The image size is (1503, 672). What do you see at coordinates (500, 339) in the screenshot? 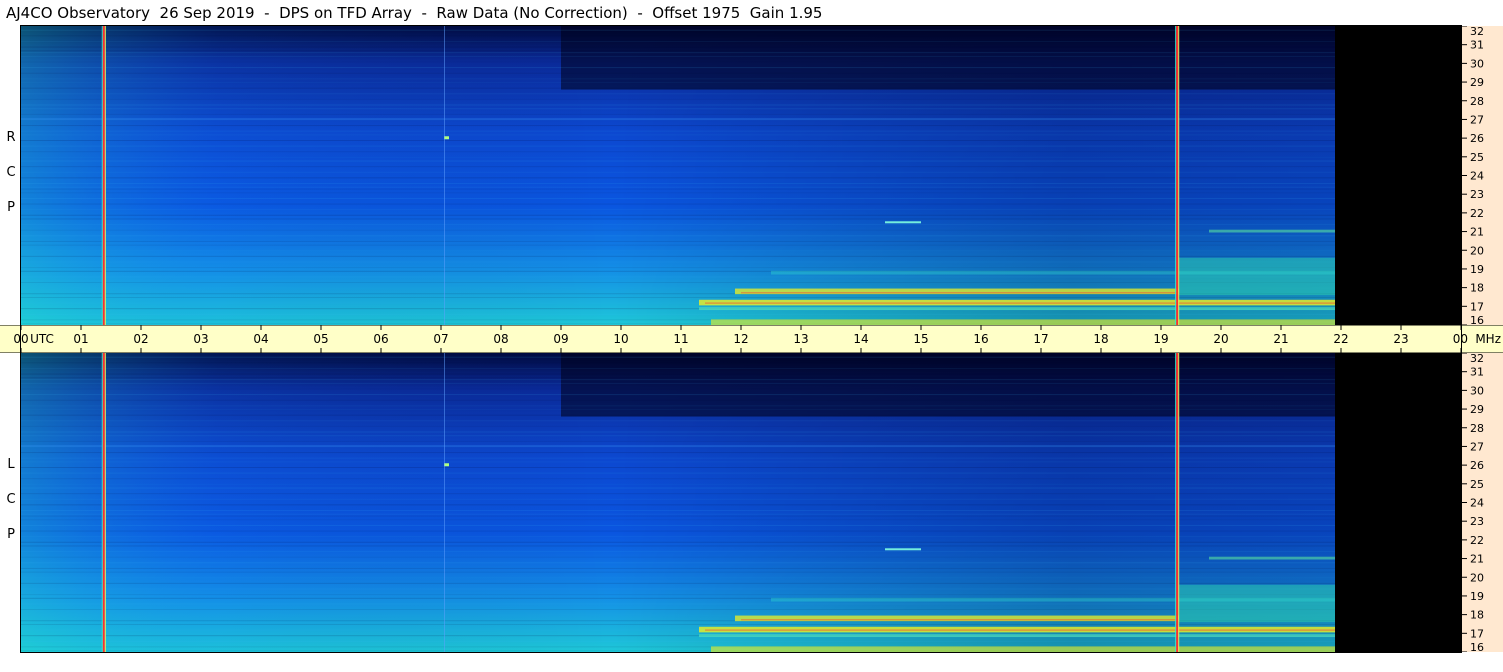
I see `time-tick-label: 08` at bounding box center [500, 339].